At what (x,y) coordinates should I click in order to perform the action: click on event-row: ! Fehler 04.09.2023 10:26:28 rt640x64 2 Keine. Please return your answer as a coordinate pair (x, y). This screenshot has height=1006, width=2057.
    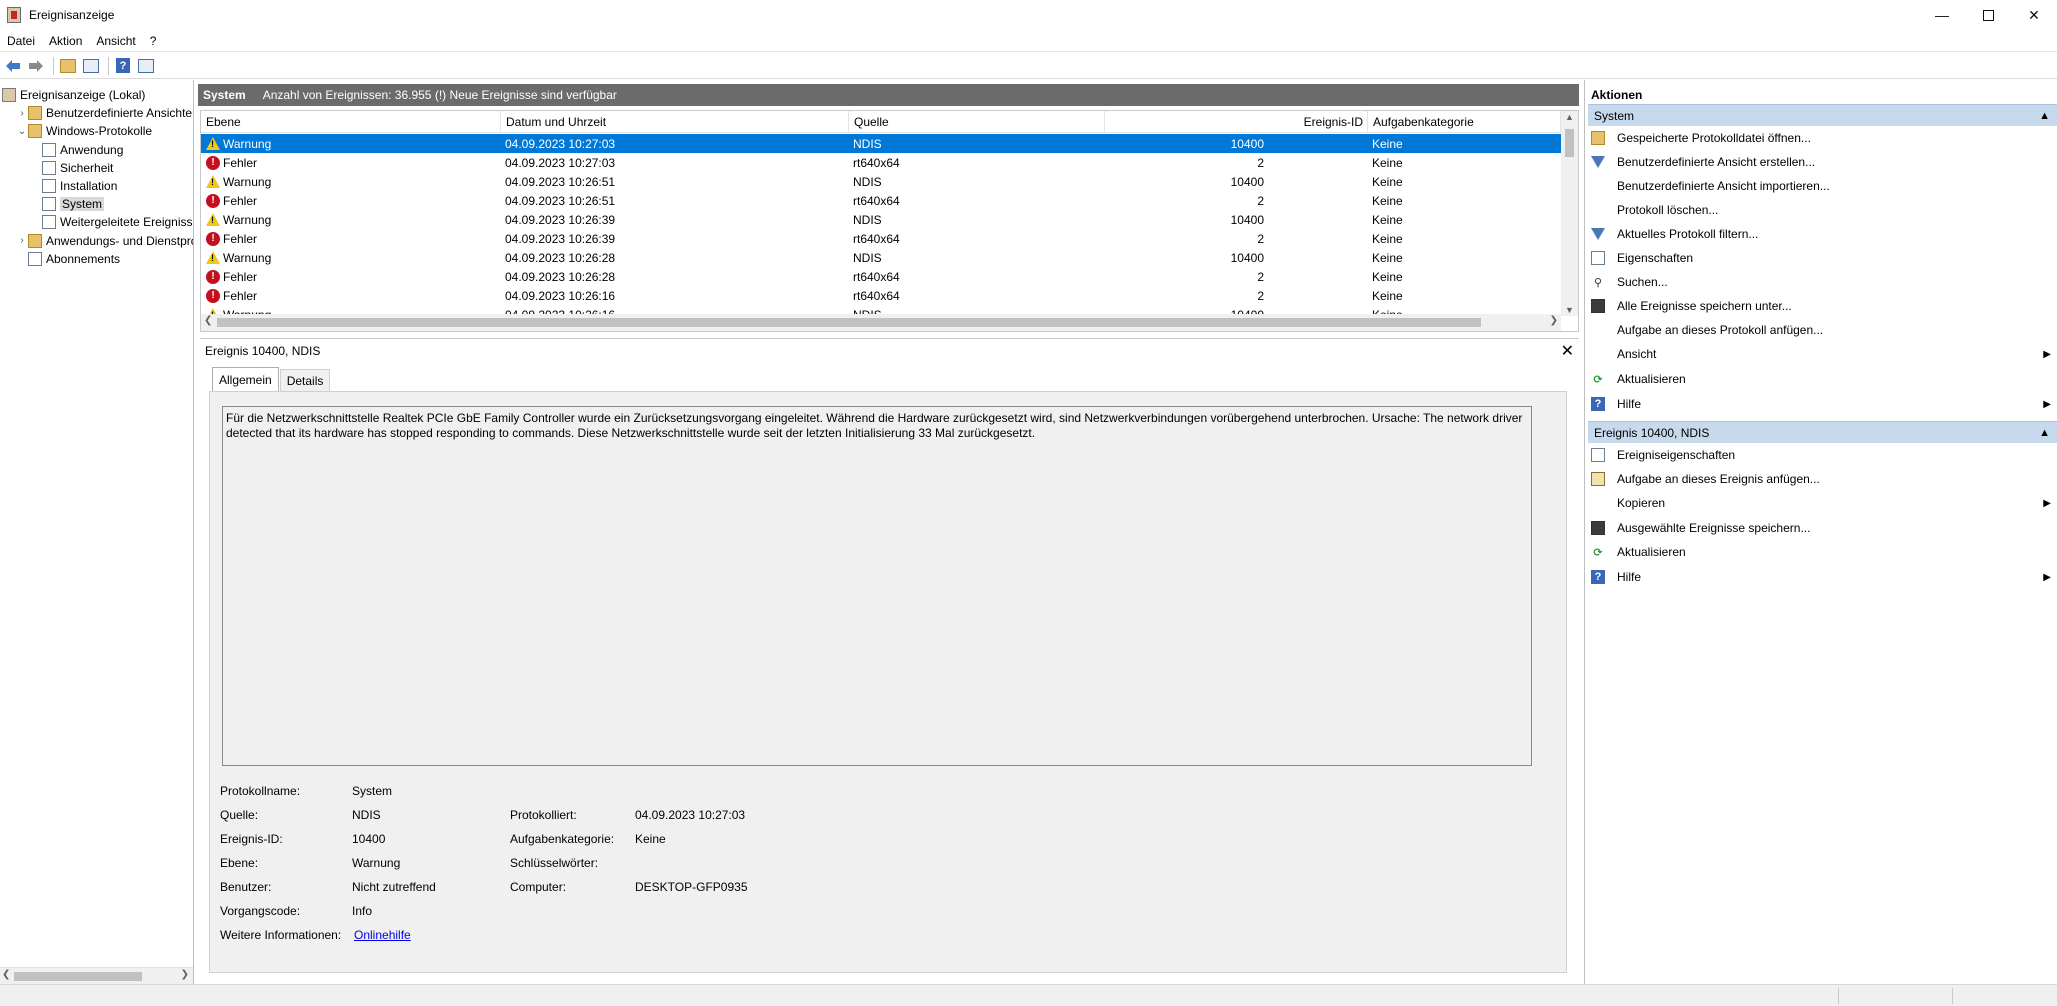
    Looking at the image, I should click on (881, 276).